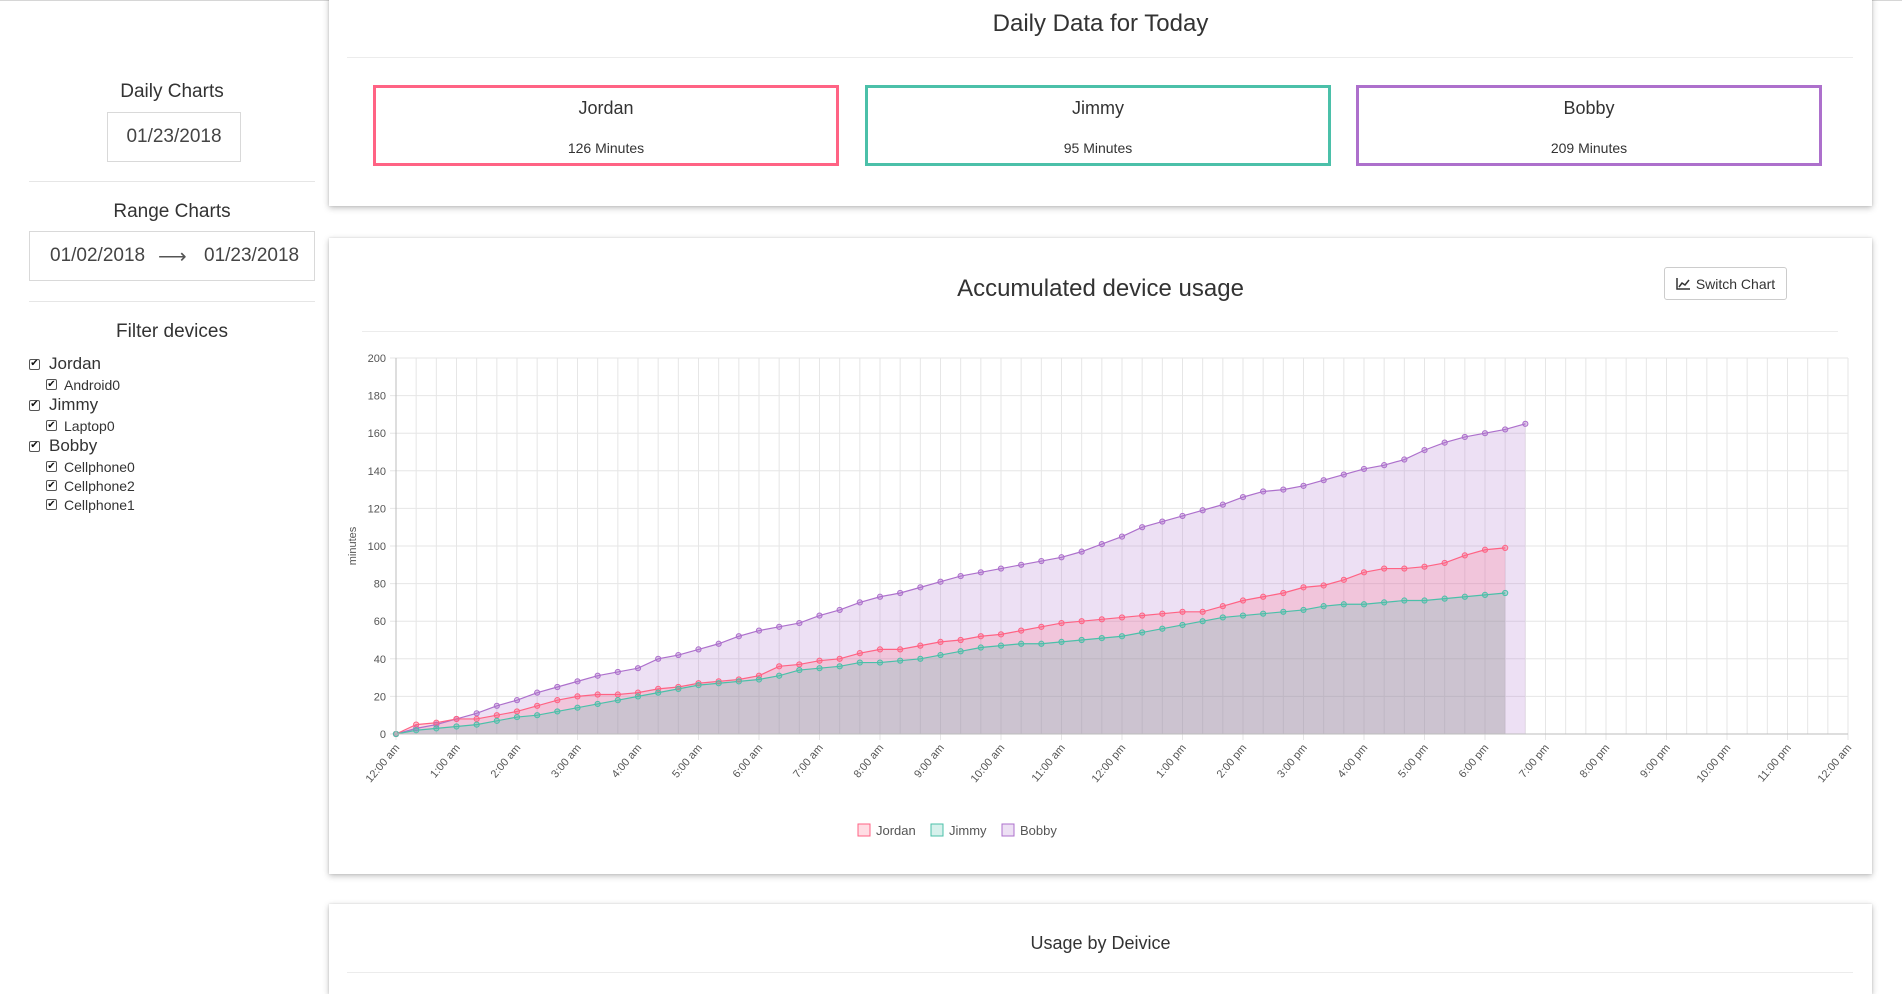  Describe the element at coordinates (929, 761) in the screenshot. I see `x-tick-label: 9:00 am` at that location.